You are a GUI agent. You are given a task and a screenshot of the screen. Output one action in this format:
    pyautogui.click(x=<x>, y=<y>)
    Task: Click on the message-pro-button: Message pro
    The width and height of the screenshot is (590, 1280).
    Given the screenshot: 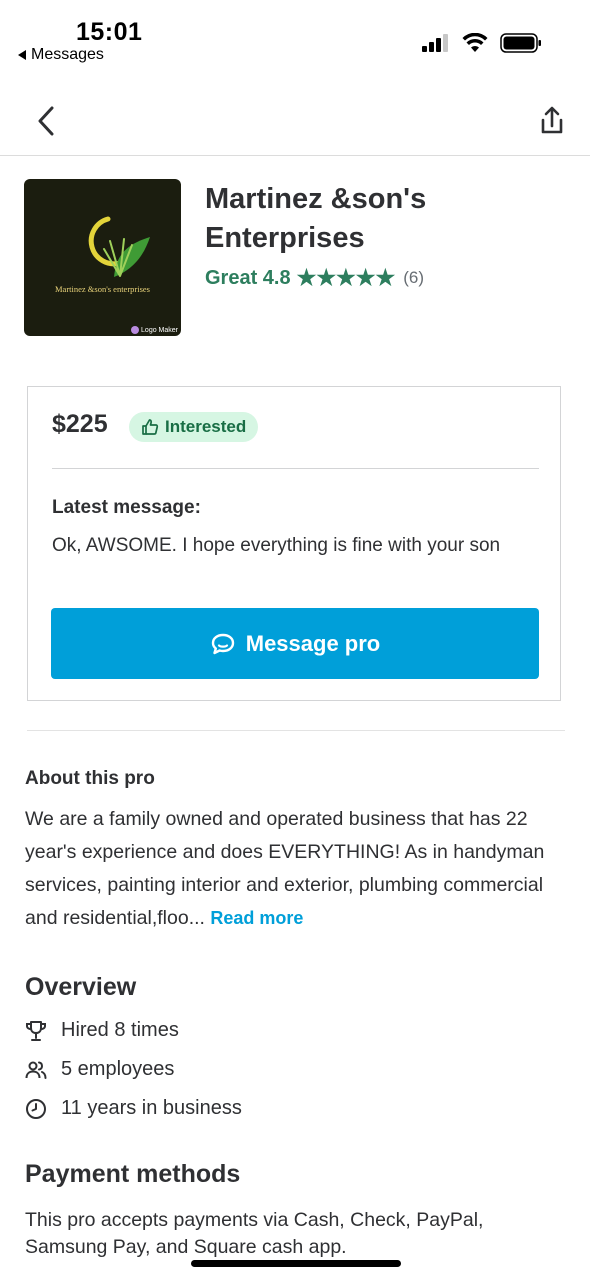 What is the action you would take?
    pyautogui.click(x=295, y=643)
    